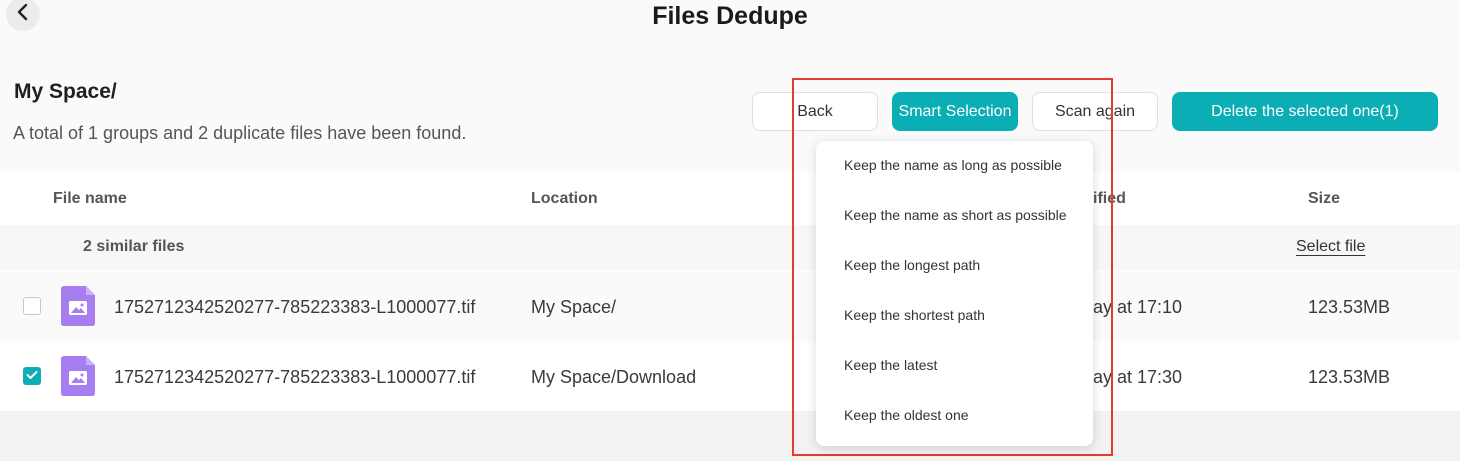 The image size is (1460, 461). I want to click on breadcrumb: My Space/, so click(65, 91).